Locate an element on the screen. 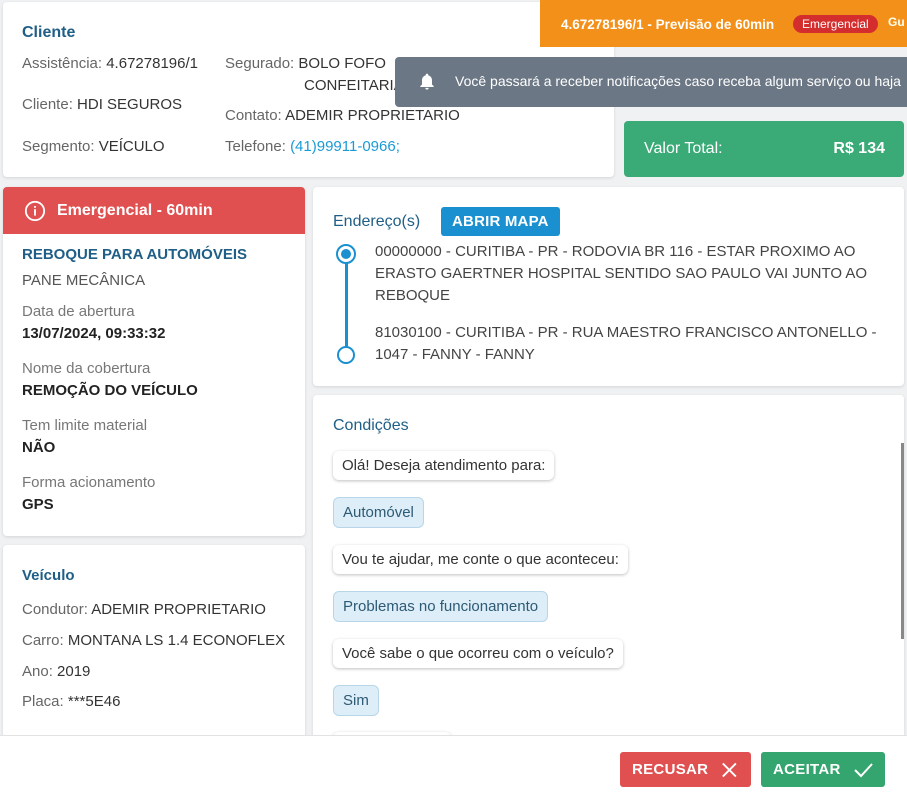  chat-answer: Problemas no funcionamento is located at coordinates (441, 606).